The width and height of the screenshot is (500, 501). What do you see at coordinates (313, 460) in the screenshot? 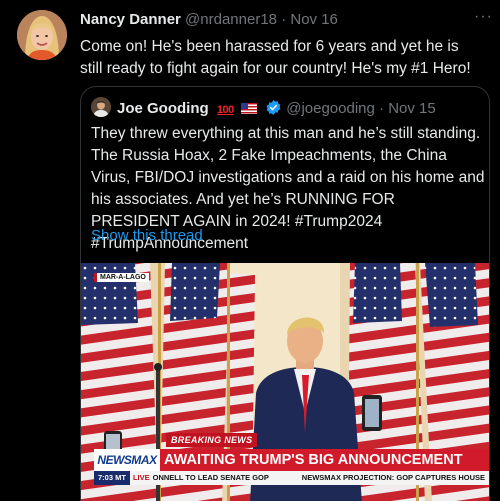
I see `news-headline: AWAITING TRUMP'S BIG ANNOUNCEMENT` at bounding box center [313, 460].